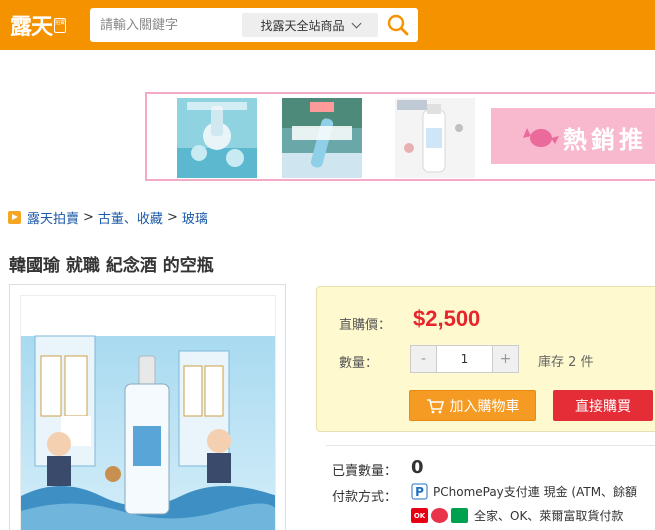  What do you see at coordinates (14, 217) in the screenshot?
I see `breadcrumb-arrow-icon` at bounding box center [14, 217].